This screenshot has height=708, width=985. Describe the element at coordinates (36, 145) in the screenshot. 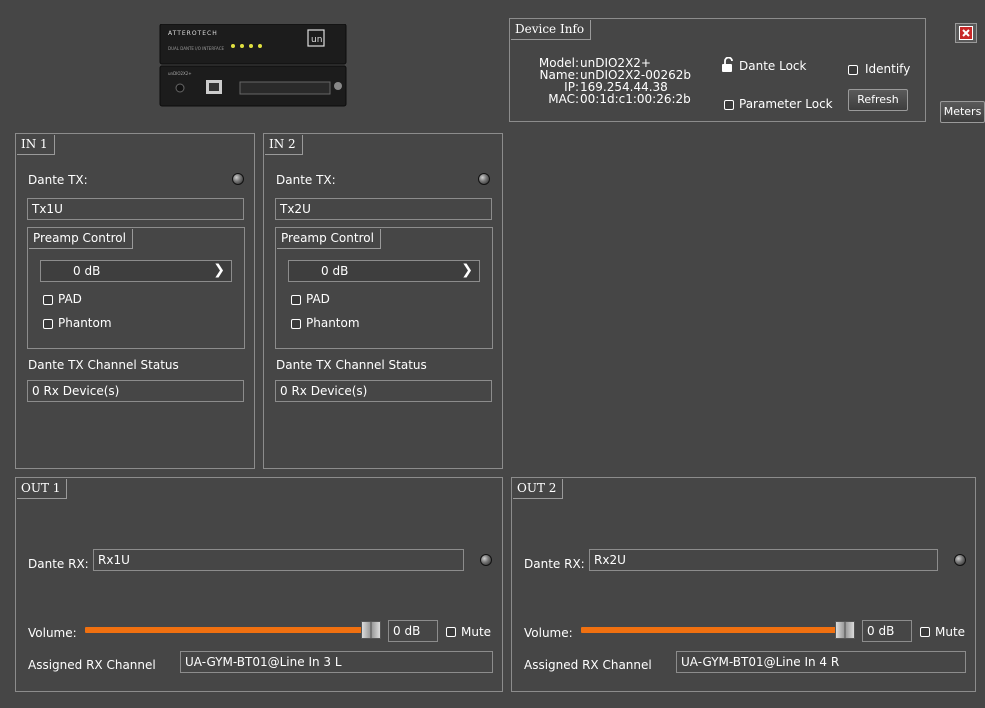

I see `input-1-title: IN 1` at that location.